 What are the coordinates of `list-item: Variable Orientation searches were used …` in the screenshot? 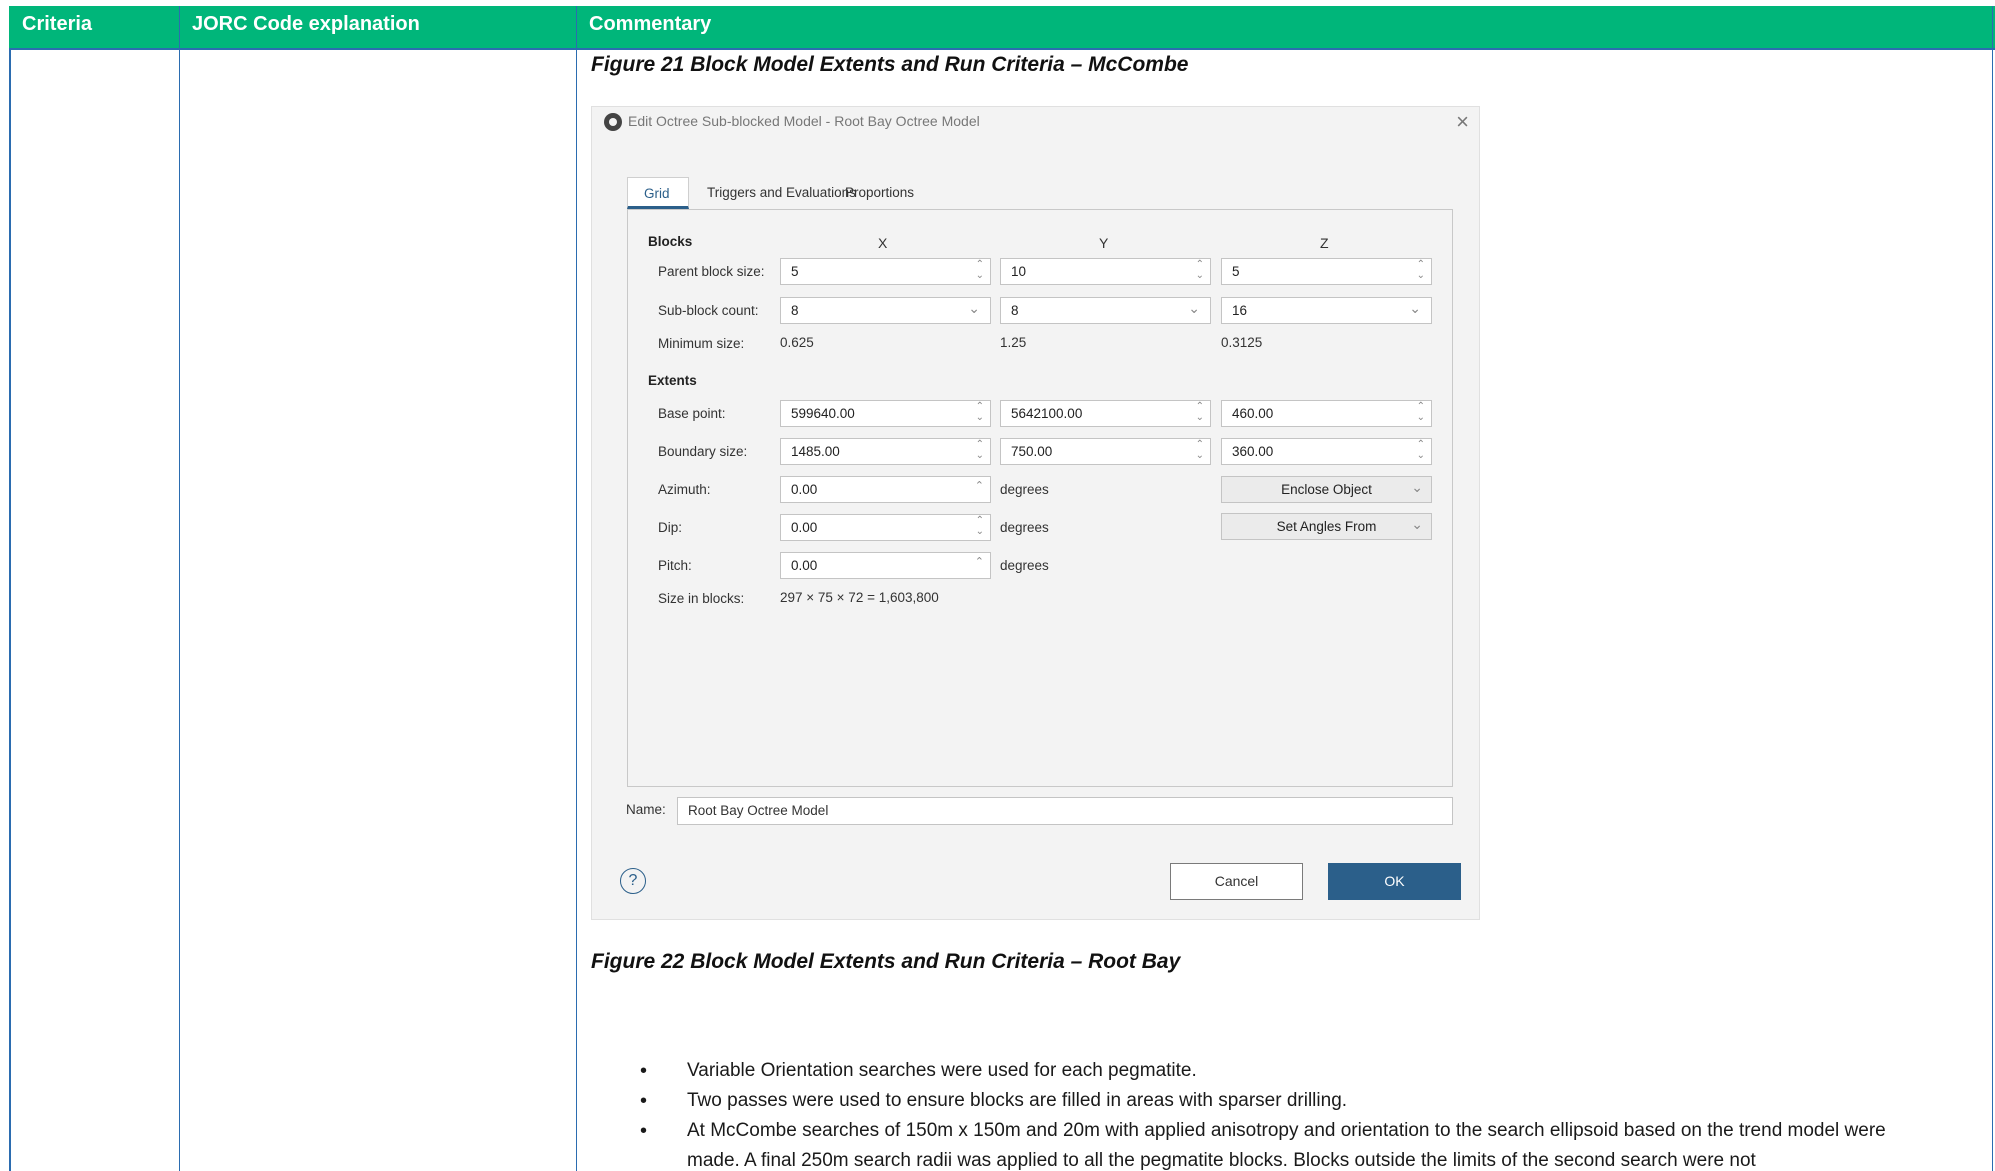 It's located at (1290, 1071).